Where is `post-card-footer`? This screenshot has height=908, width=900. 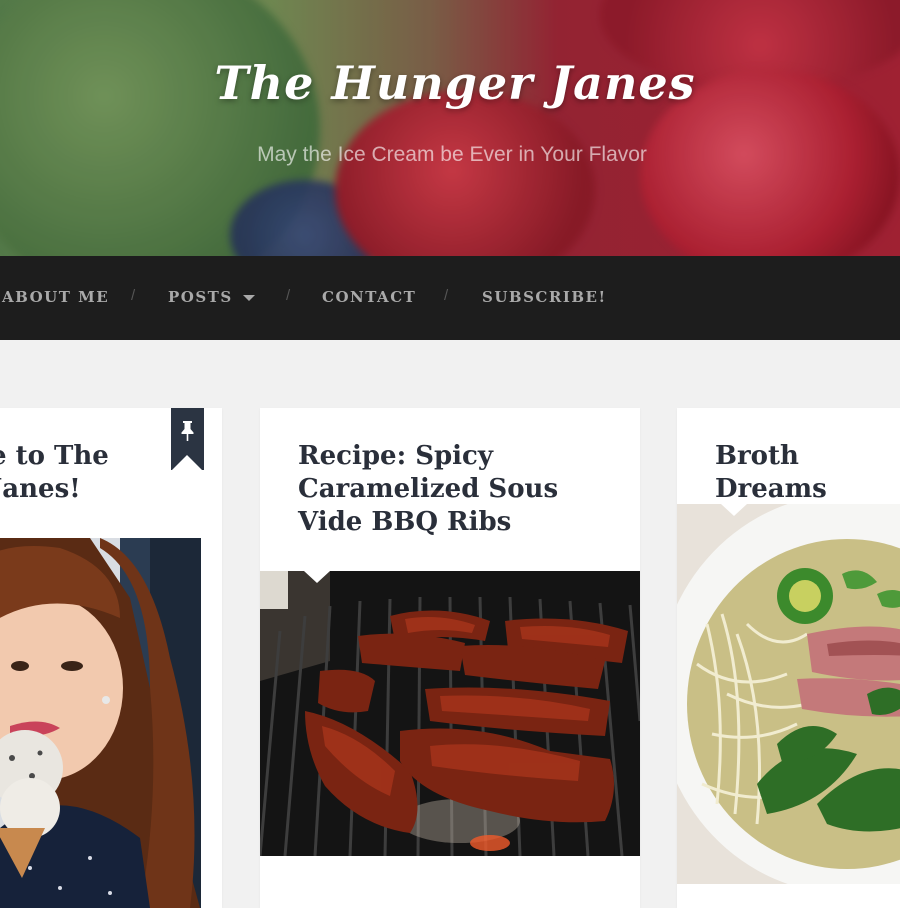 post-card-footer is located at coordinates (450, 883).